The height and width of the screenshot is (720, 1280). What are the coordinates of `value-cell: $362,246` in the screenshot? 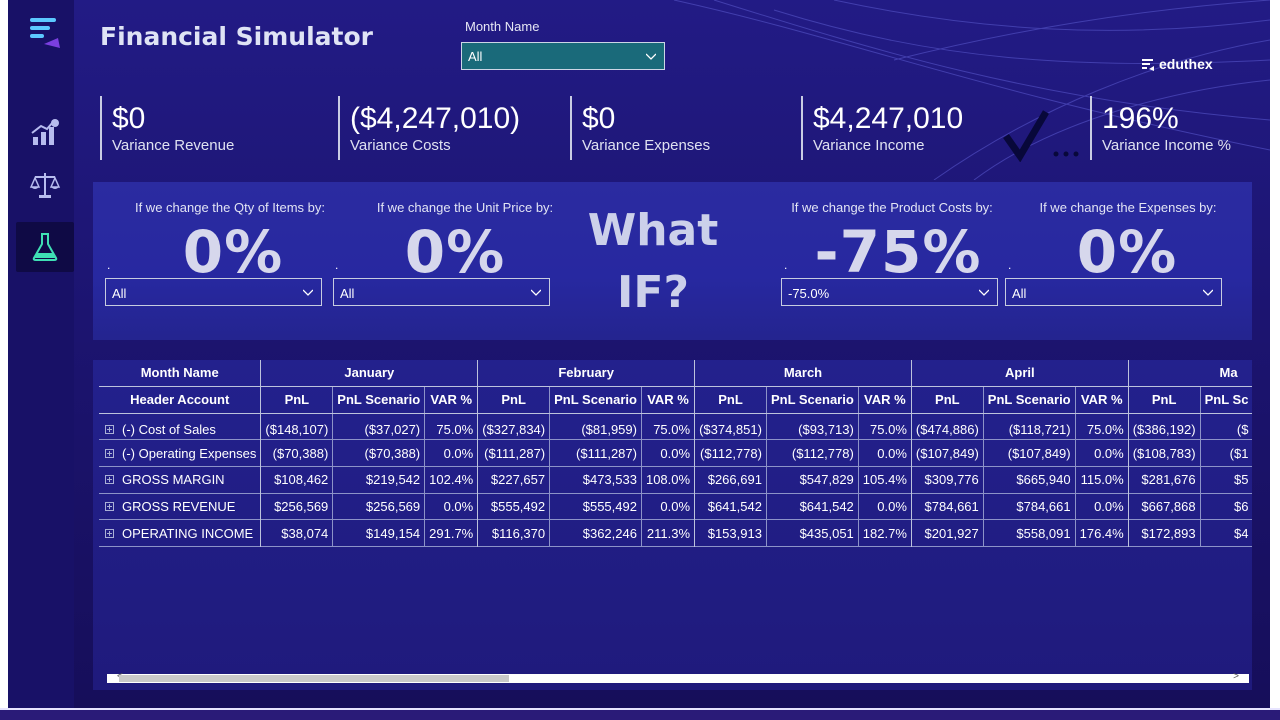 It's located at (595, 533).